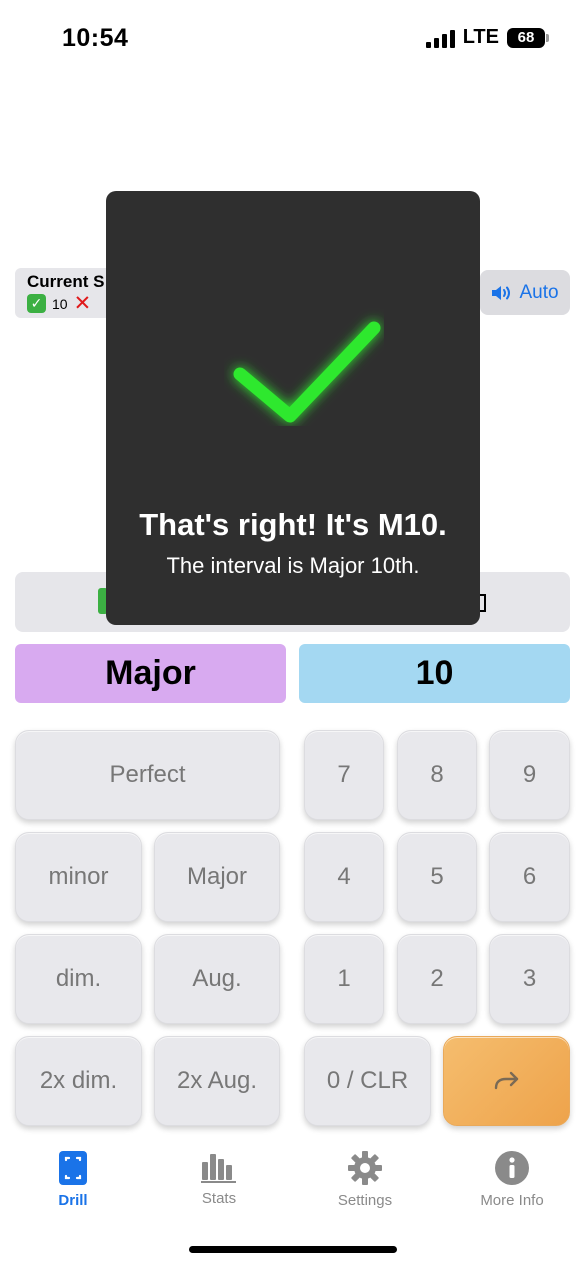  I want to click on status-indicators: LTE 68, so click(487, 37).